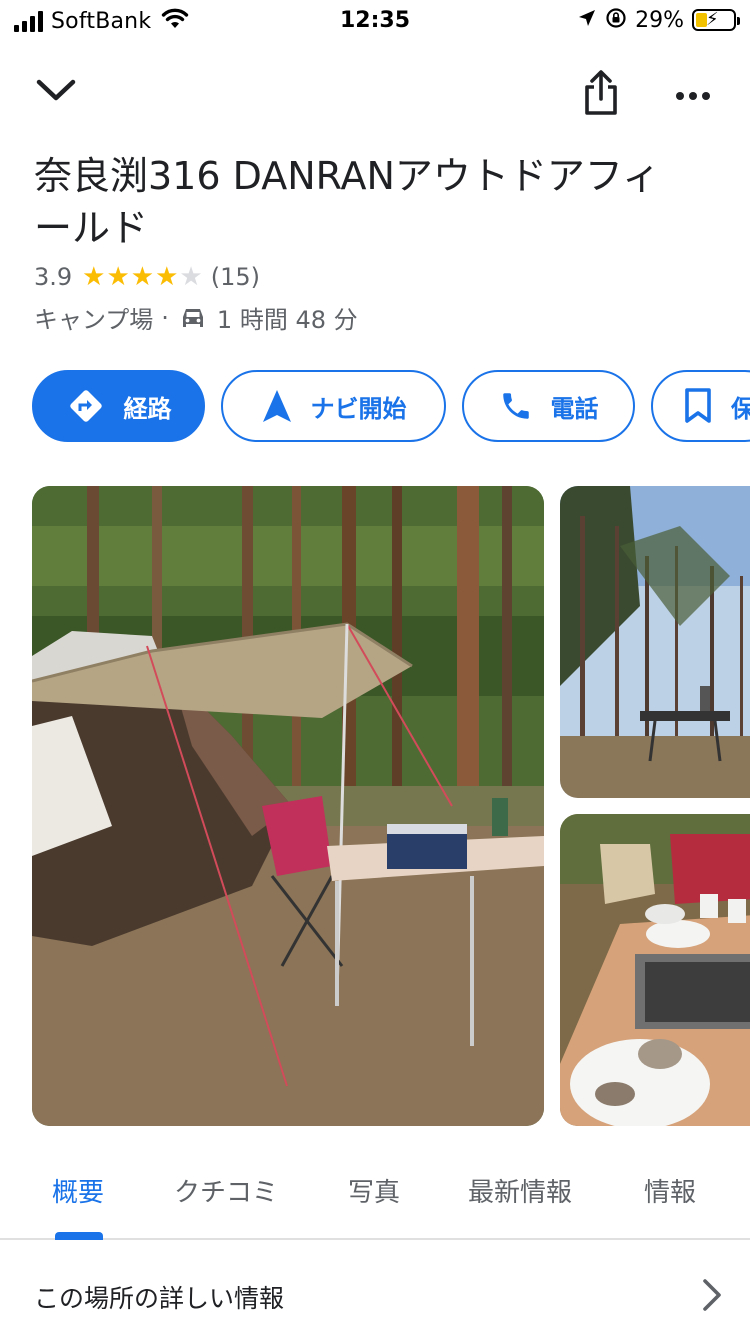 The image size is (750, 1334). Describe the element at coordinates (226, 1190) in the screenshot. I see `tab-reviews: クチコミ` at that location.